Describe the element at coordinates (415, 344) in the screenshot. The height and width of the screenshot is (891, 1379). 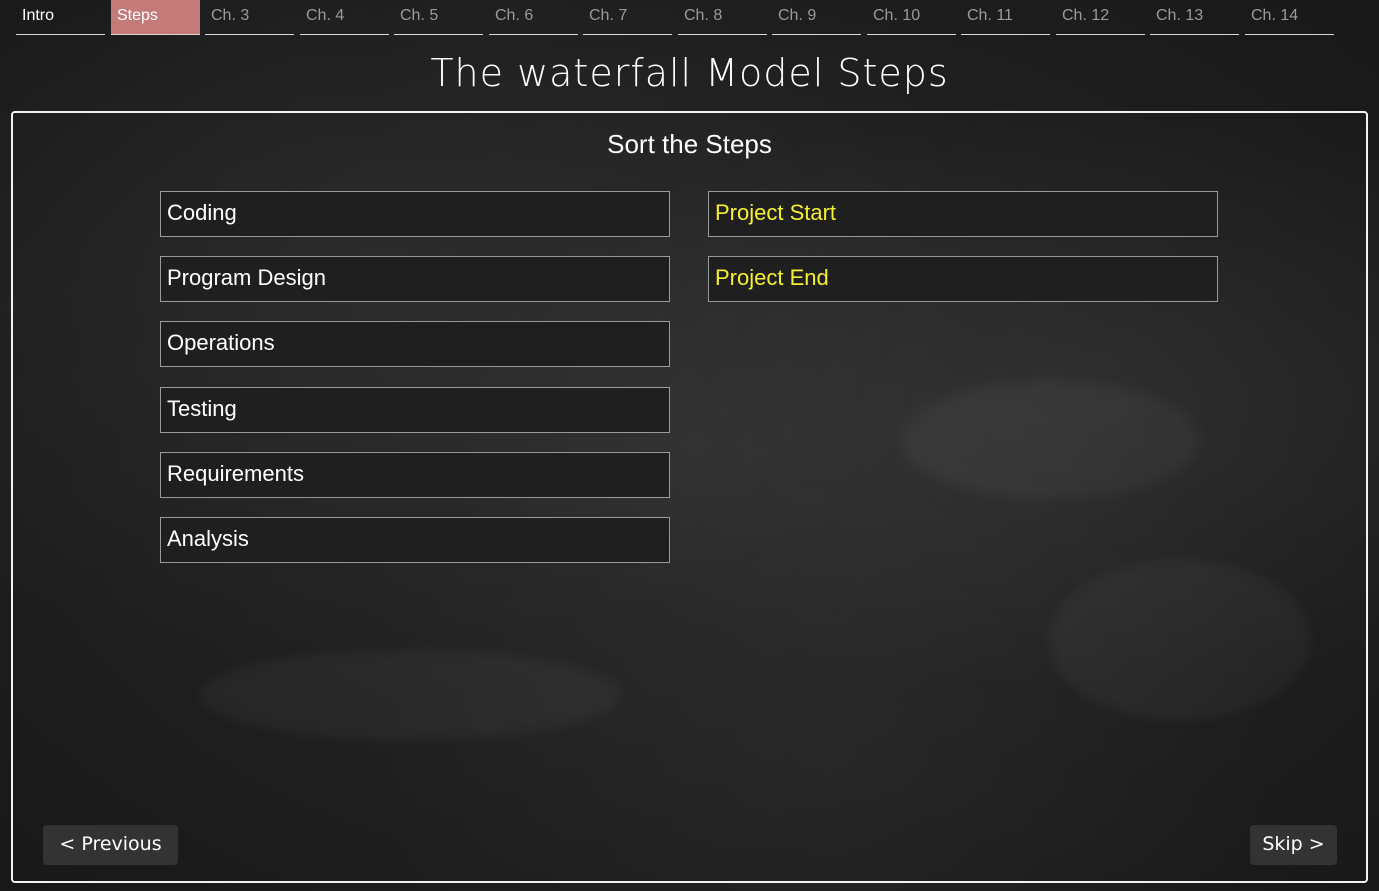
I see `step-item-operations: Operations` at that location.